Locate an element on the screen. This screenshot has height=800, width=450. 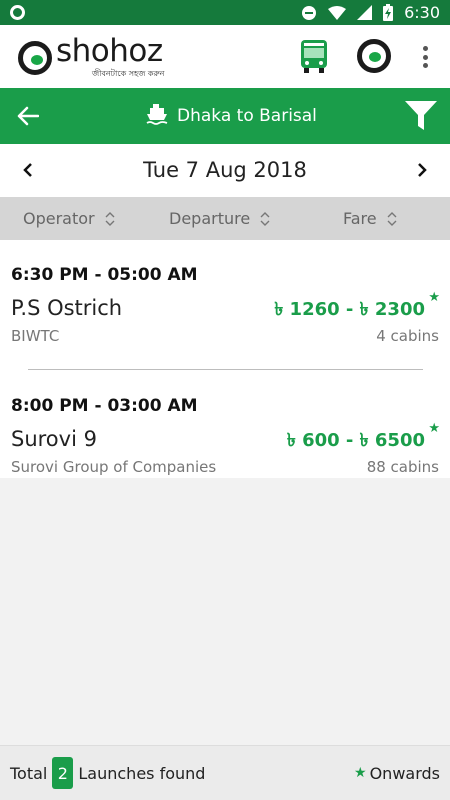
signal-icon is located at coordinates (365, 12).